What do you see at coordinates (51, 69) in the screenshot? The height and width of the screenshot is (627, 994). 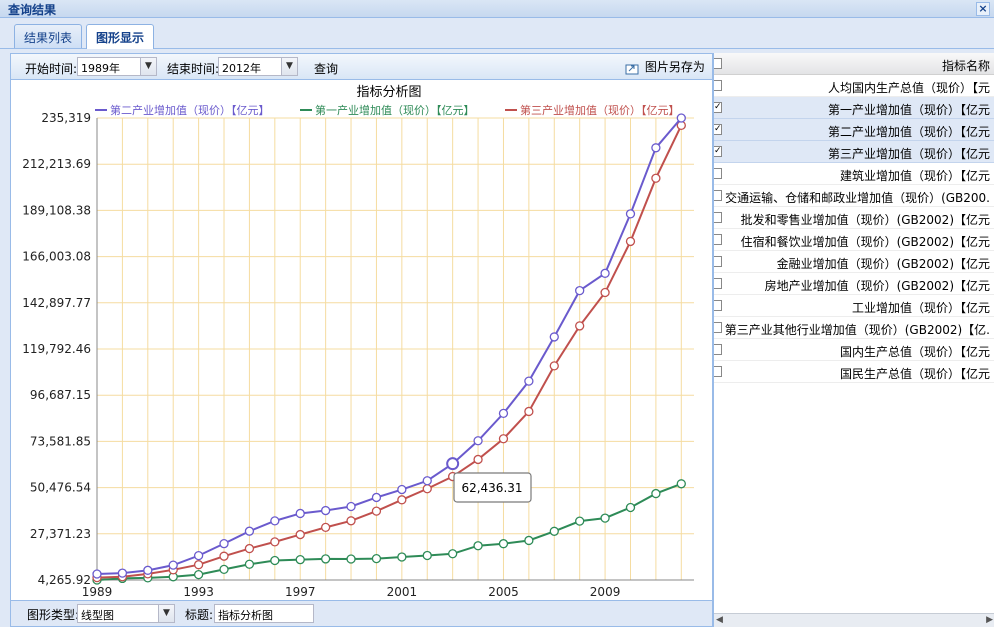 I see `start-time-label: 开始时间:` at bounding box center [51, 69].